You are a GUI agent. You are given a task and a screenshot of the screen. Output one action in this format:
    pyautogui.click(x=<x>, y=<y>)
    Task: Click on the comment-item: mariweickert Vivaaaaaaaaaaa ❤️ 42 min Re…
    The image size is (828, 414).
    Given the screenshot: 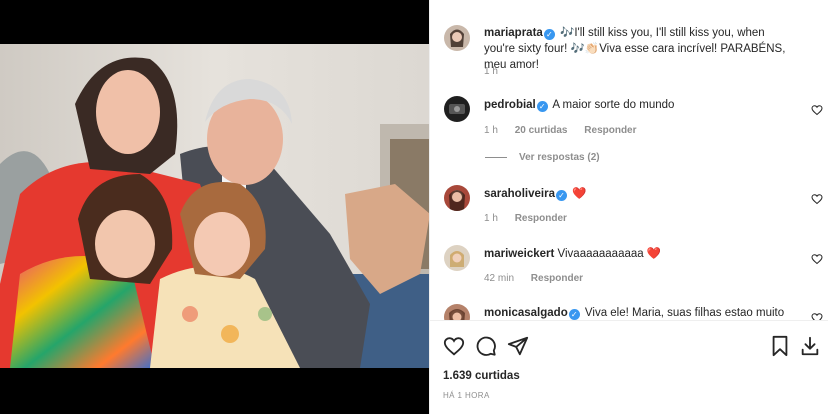 What is the action you would take?
    pyautogui.click(x=636, y=267)
    